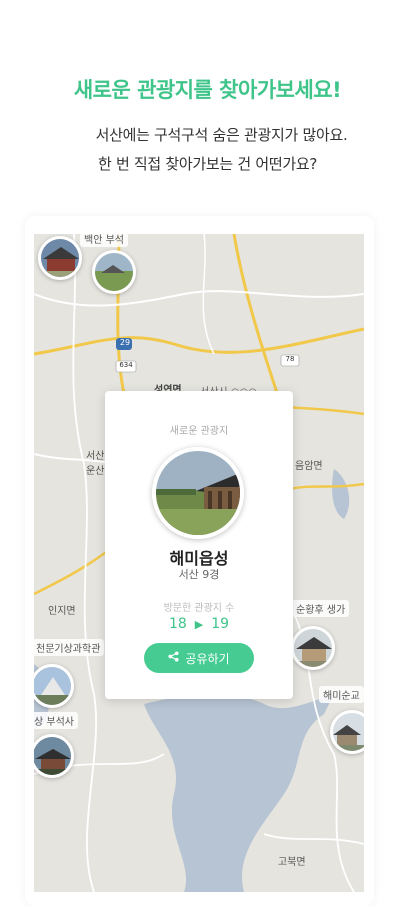 Image resolution: width=415 pixels, height=906 pixels. I want to click on poi-label-hwangu: 순황후 생가, so click(321, 608).